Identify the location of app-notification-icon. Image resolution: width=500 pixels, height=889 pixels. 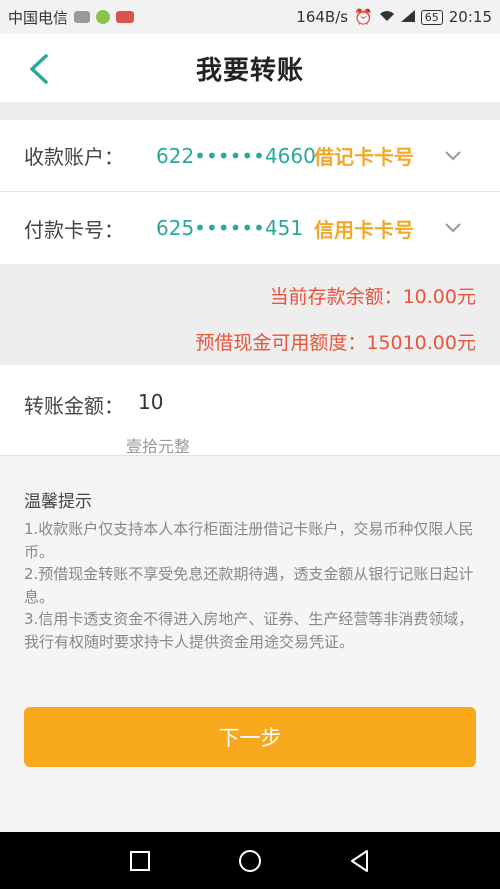
(125, 17).